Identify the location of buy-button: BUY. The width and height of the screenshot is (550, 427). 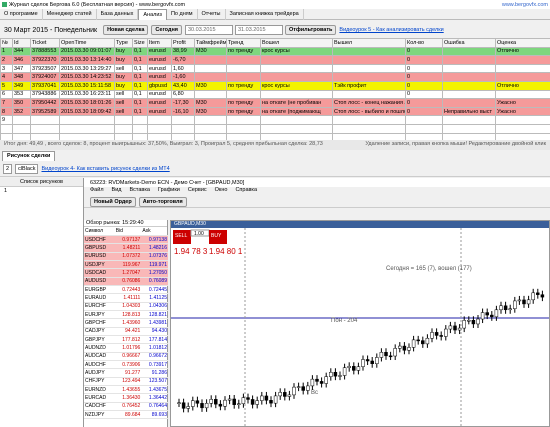
(216, 236).